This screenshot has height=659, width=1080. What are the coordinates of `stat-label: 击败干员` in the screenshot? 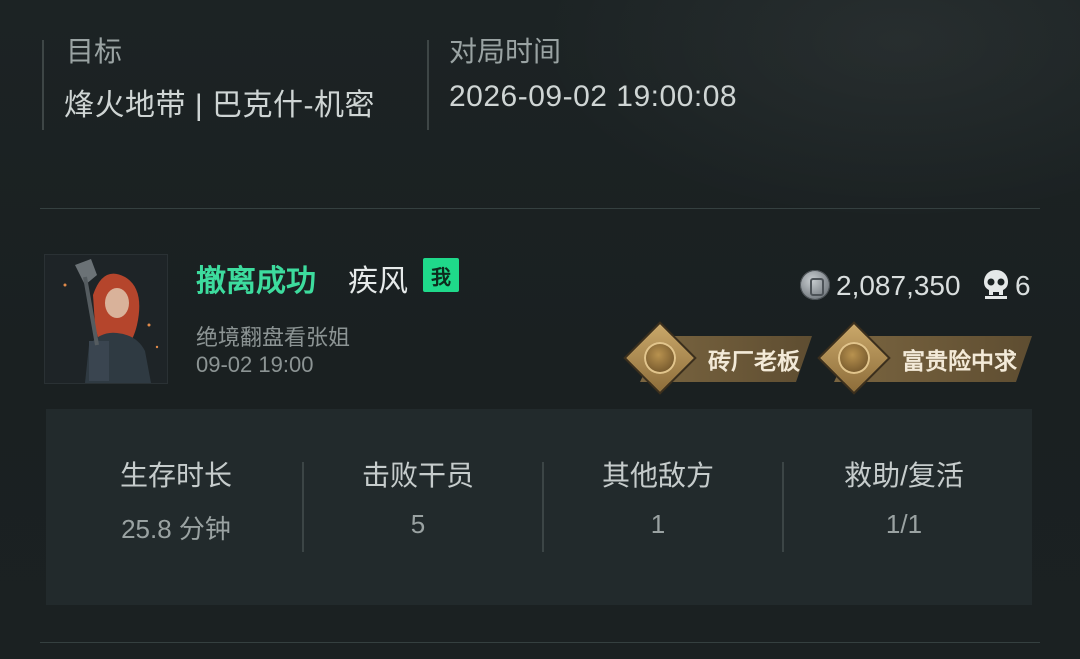 It's located at (417, 475).